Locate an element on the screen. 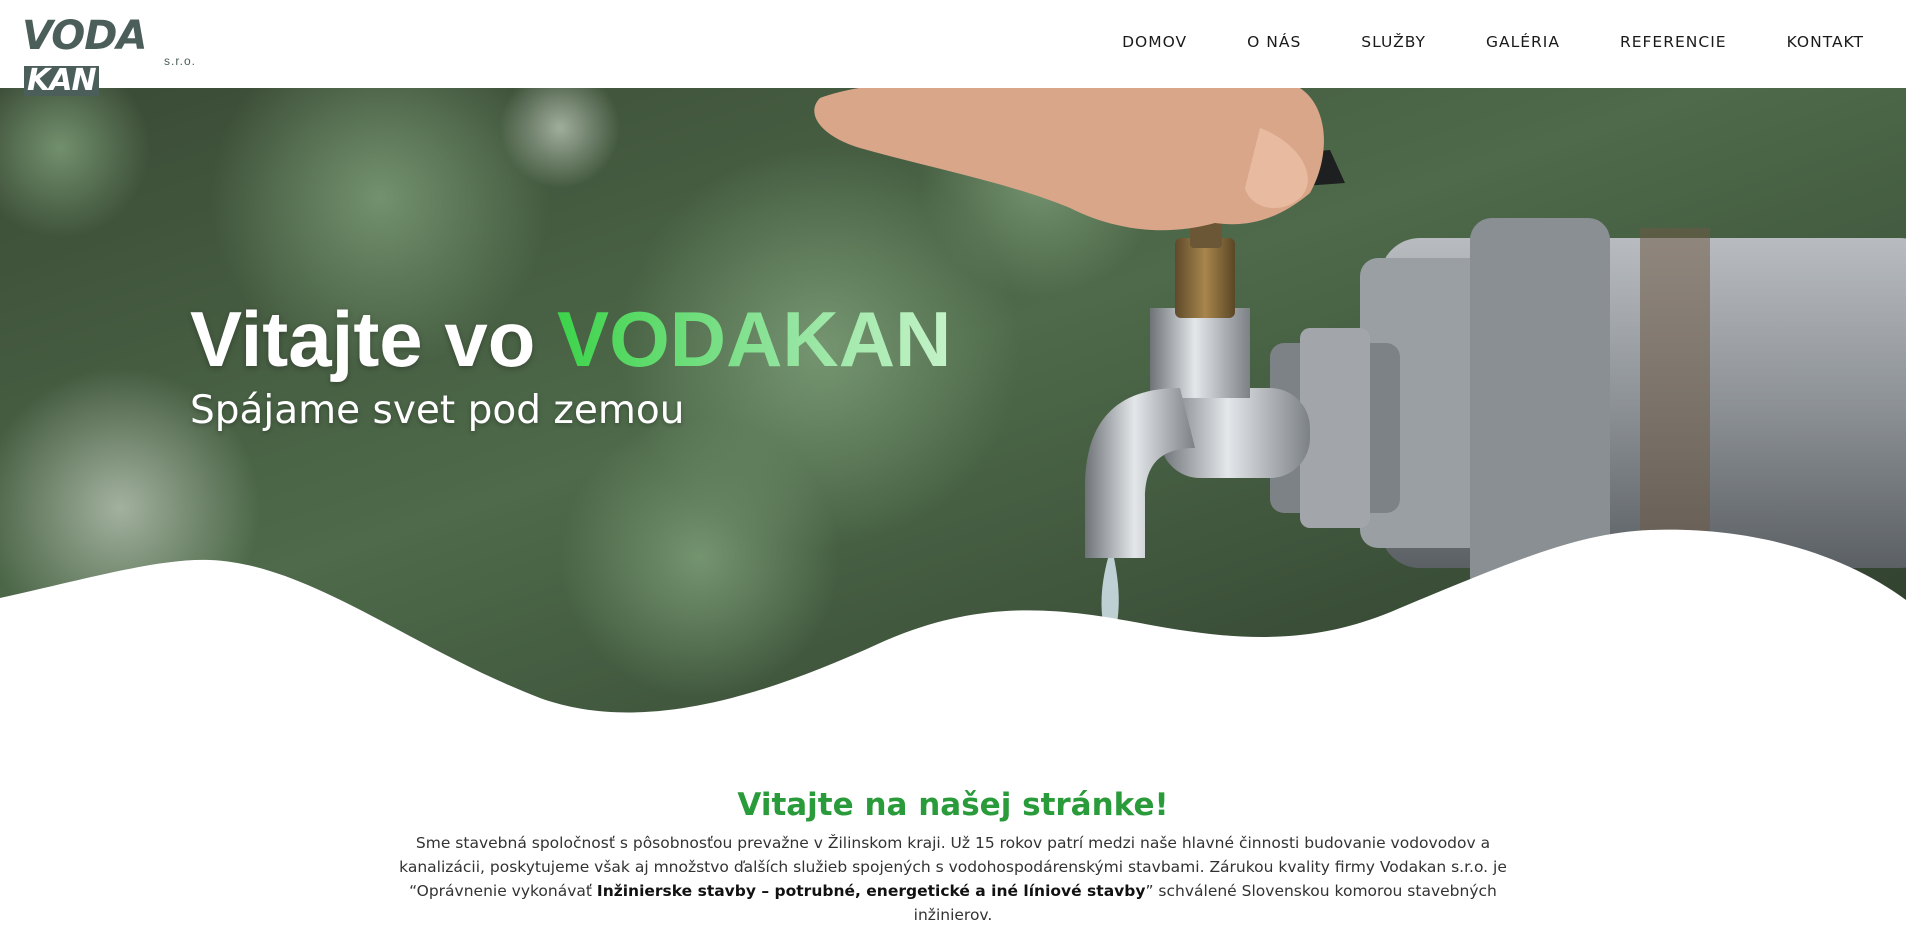  nav-item-domov: DOMOV is located at coordinates (1154, 42).